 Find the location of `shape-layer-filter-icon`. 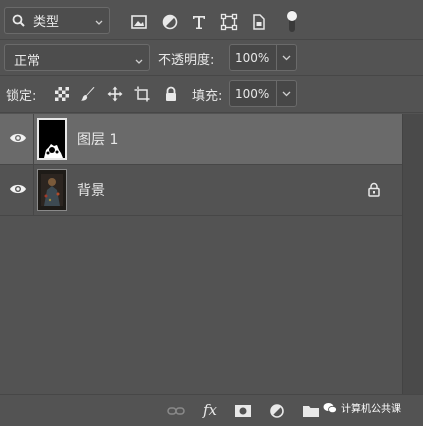

shape-layer-filter-icon is located at coordinates (229, 22).